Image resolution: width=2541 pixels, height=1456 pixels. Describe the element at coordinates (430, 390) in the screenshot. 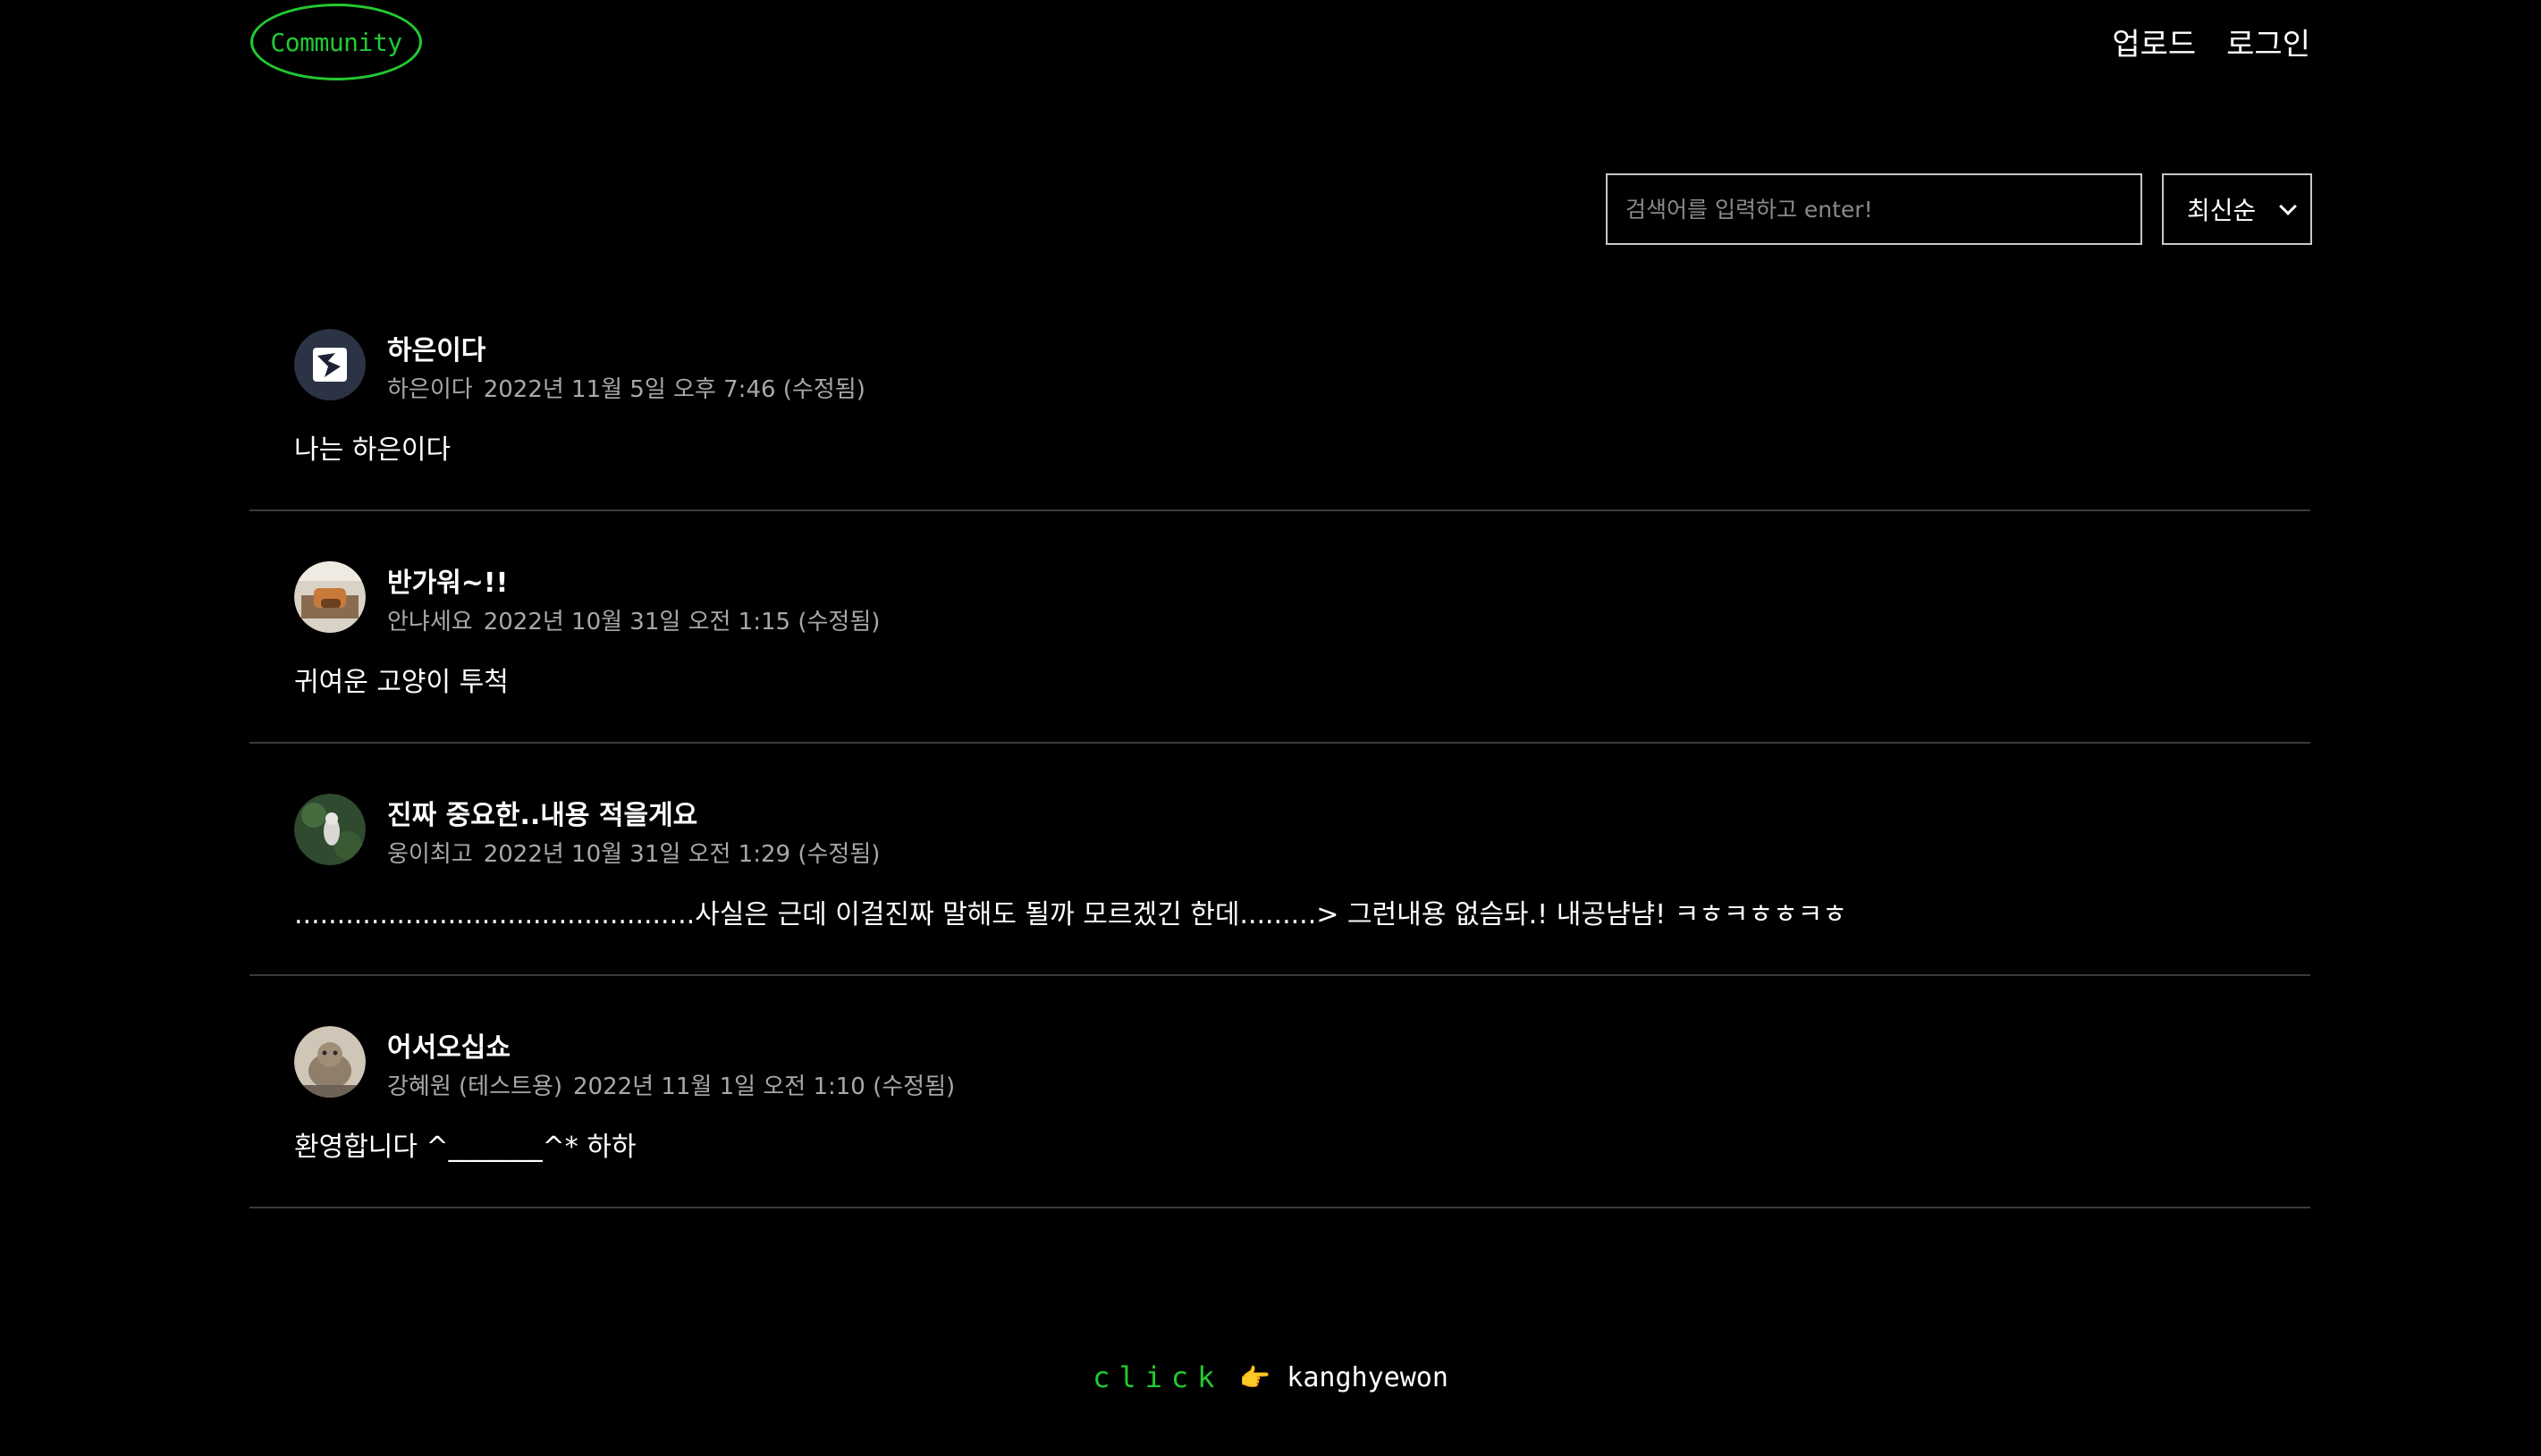

I see `post-author: 하은이다` at that location.